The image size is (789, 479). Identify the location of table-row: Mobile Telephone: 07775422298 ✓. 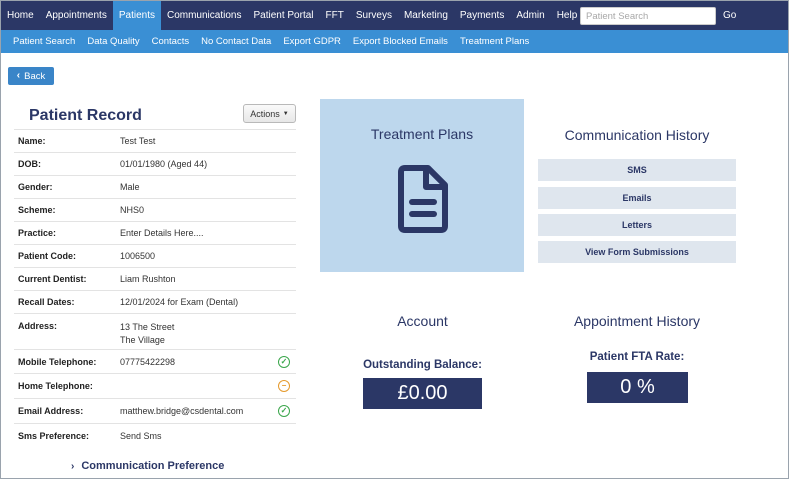
(155, 361).